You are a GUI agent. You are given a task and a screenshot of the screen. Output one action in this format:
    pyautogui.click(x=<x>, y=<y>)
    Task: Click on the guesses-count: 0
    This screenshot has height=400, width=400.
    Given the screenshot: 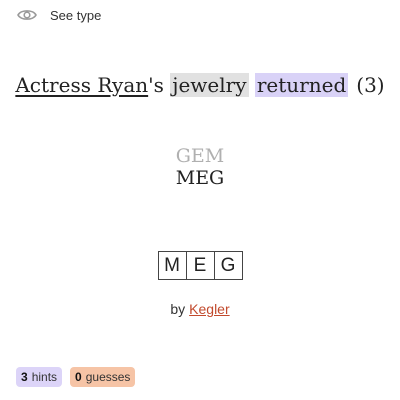 What is the action you would take?
    pyautogui.click(x=78, y=377)
    